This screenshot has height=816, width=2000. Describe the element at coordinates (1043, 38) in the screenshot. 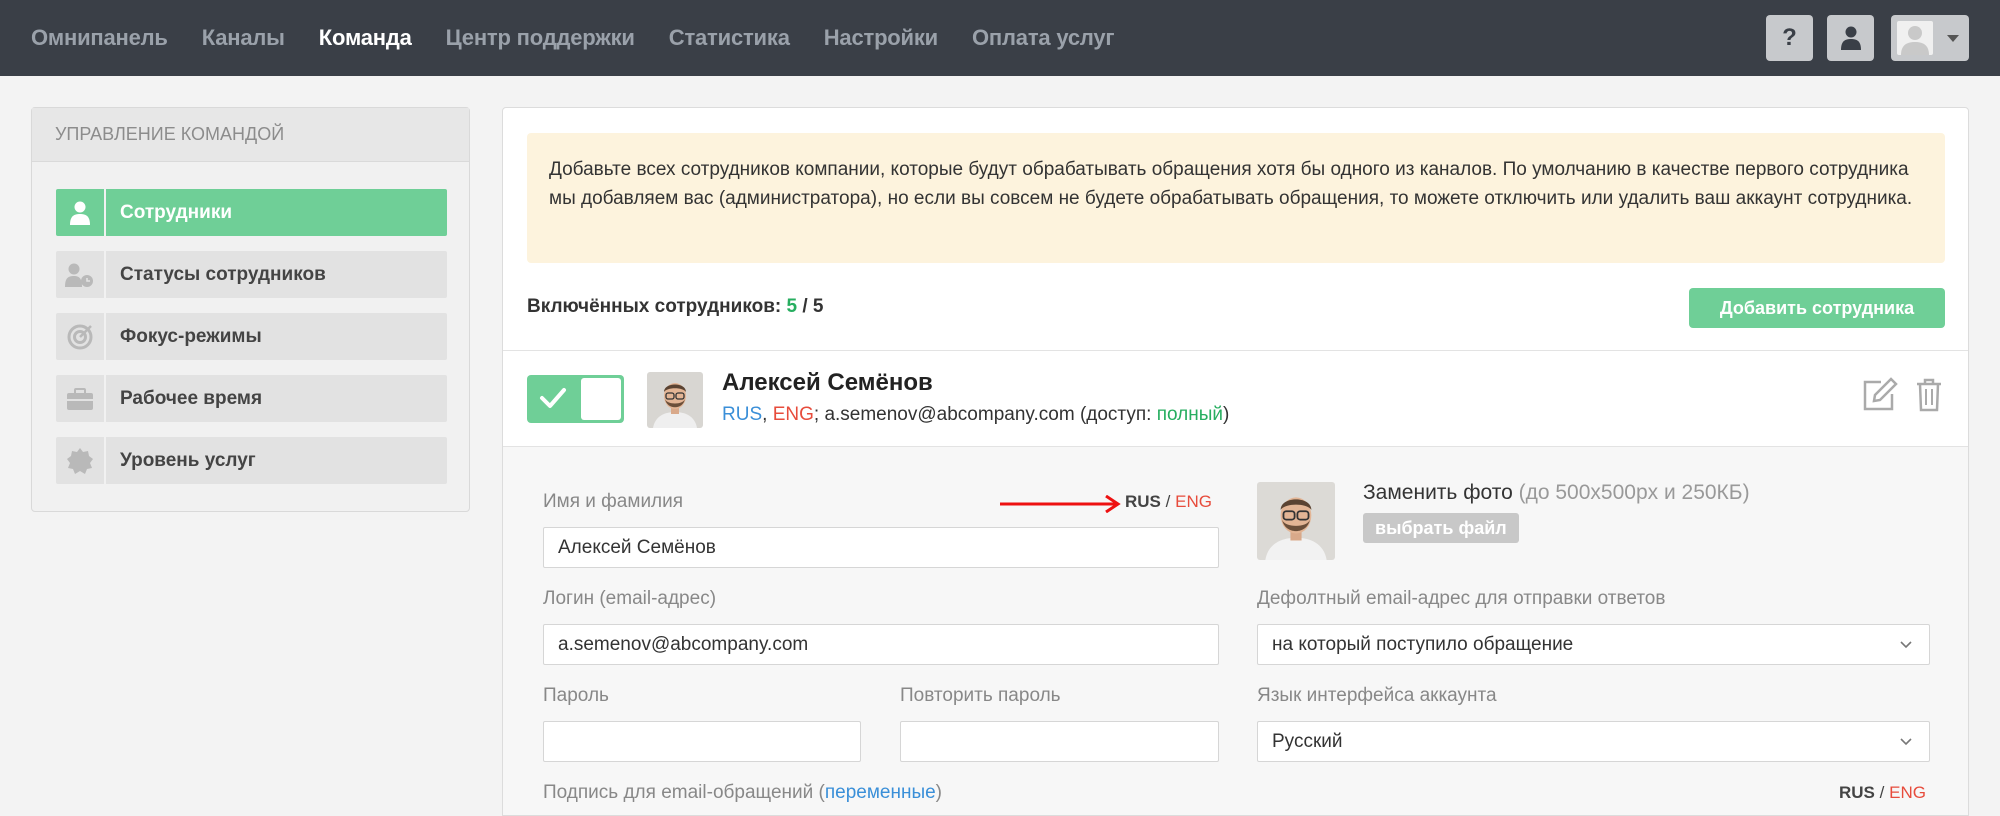

I see `nav-billing: Оплата услуг` at that location.